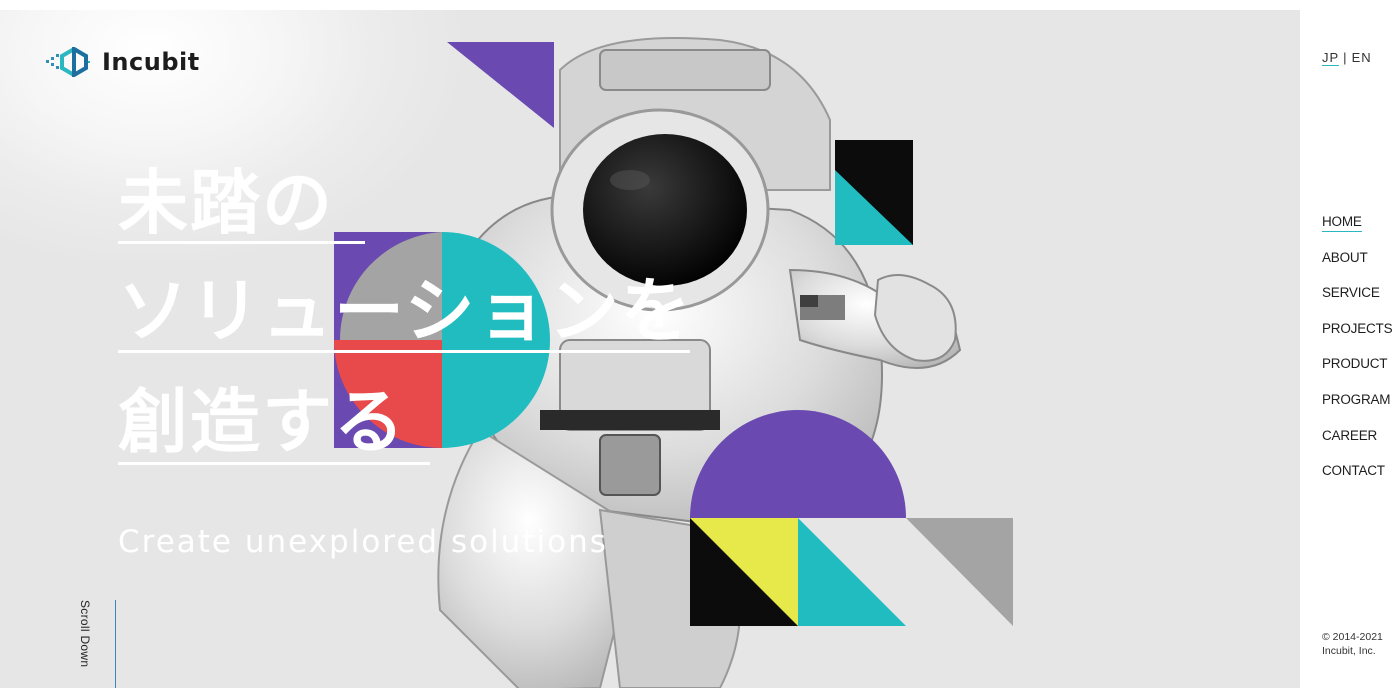 The width and height of the screenshot is (1395, 688). I want to click on nav-contact: CONTACT, so click(1357, 481).